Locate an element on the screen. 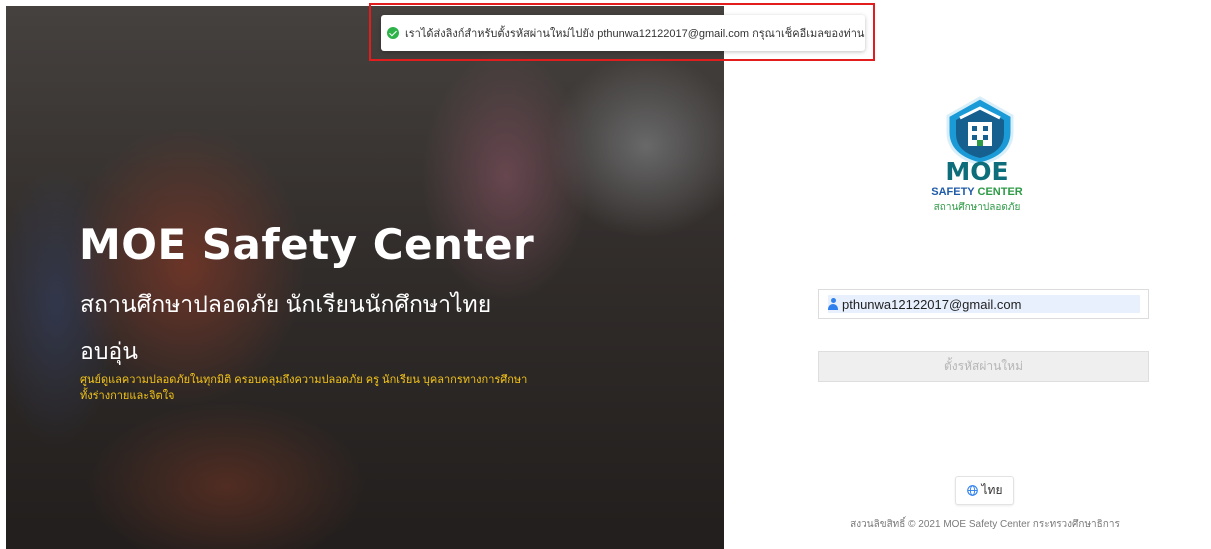  hero-description-line2: ทั้งร่างกายและจิตใจ is located at coordinates (127, 396).